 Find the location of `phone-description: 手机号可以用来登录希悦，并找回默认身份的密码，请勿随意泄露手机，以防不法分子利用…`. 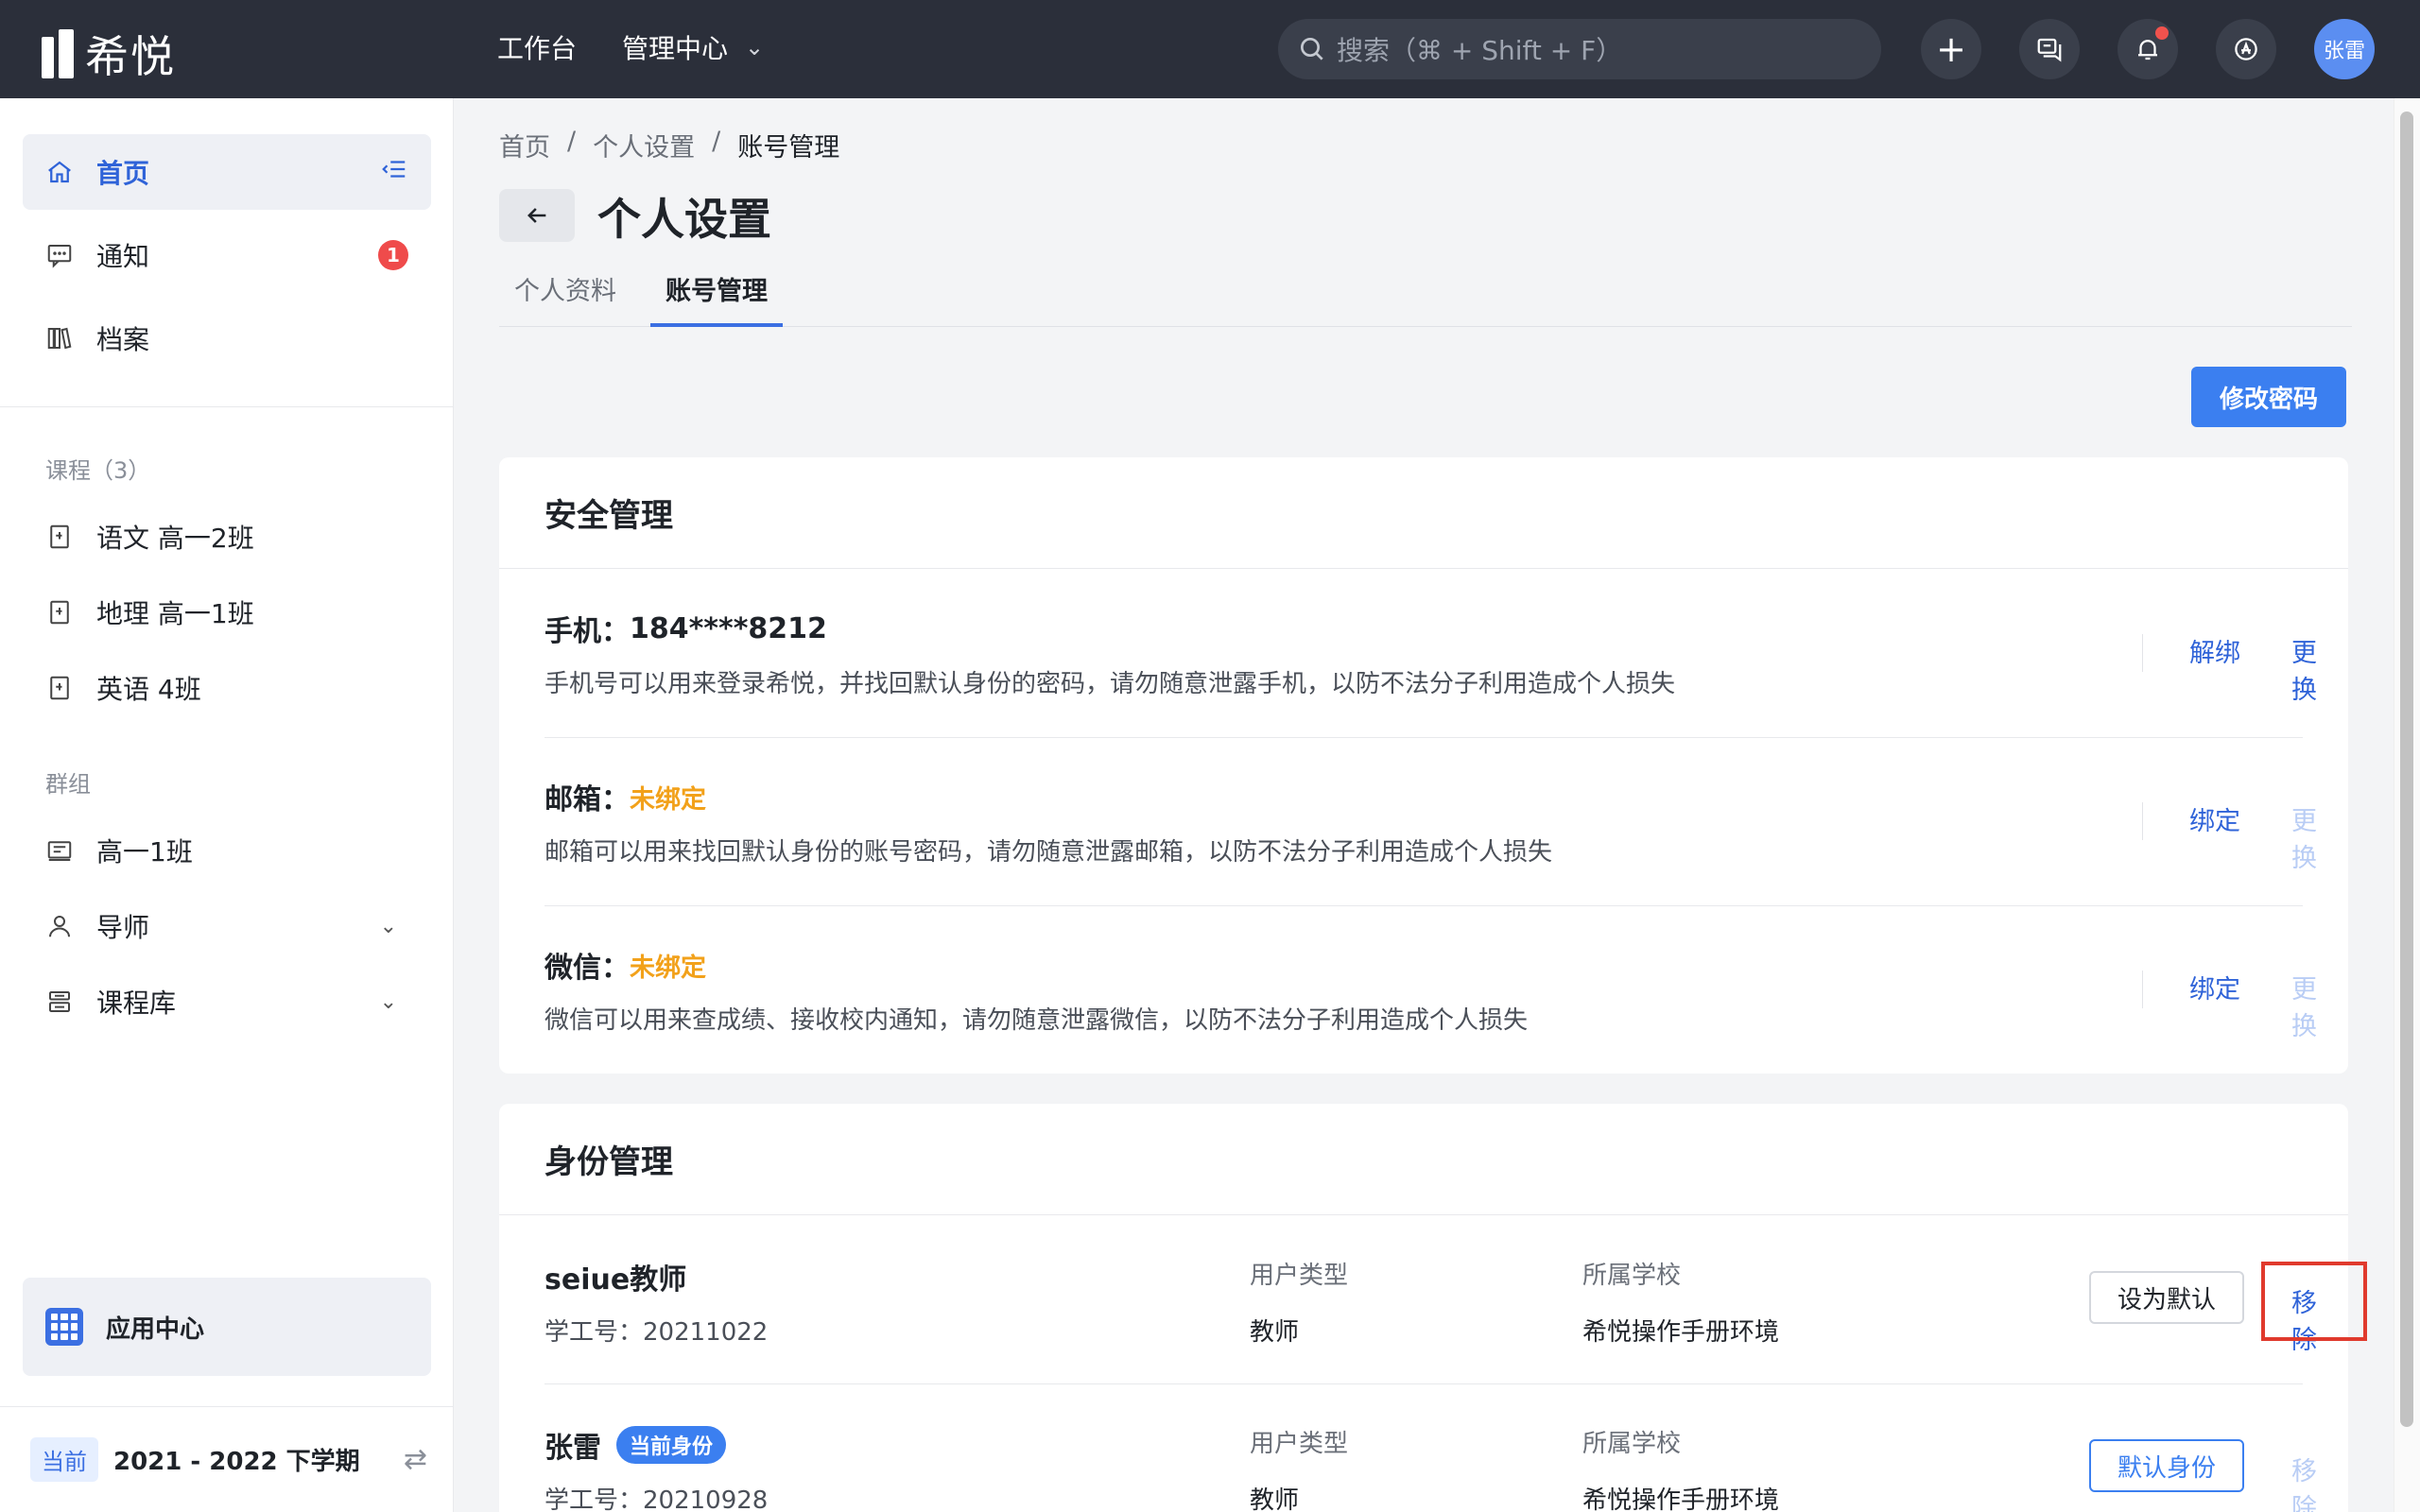

phone-description: 手机号可以用来登录希悦，并找回默认身份的密码，请勿随意泄露手机，以防不法分子利用… is located at coordinates (1110, 684).